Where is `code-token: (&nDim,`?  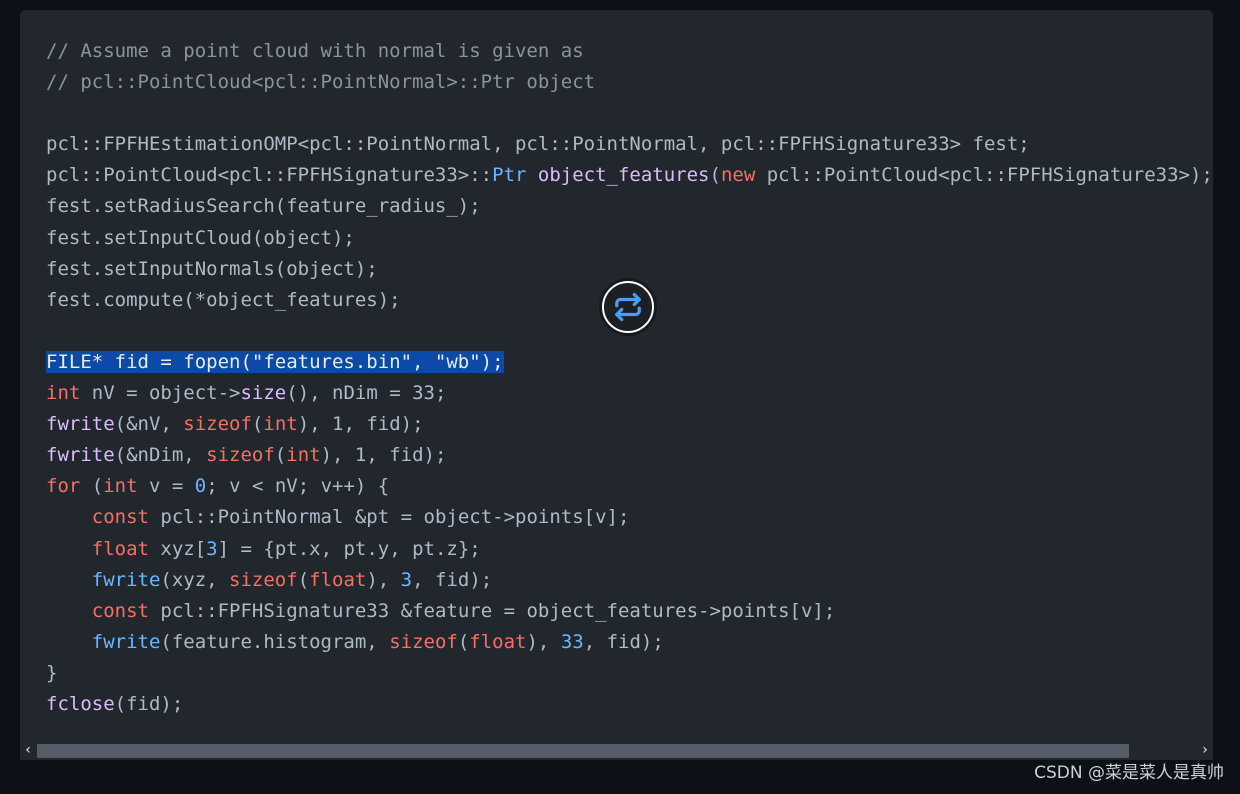 code-token: (&nDim, is located at coordinates (160, 455).